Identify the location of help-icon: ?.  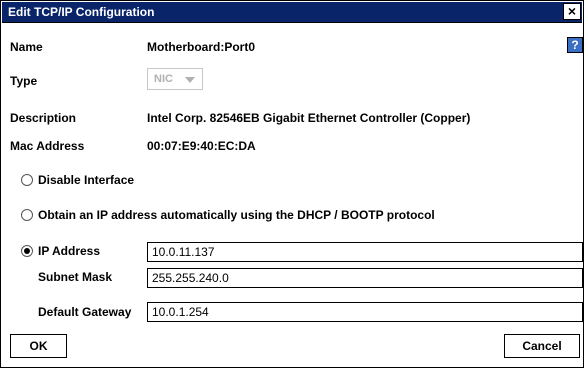
(575, 45).